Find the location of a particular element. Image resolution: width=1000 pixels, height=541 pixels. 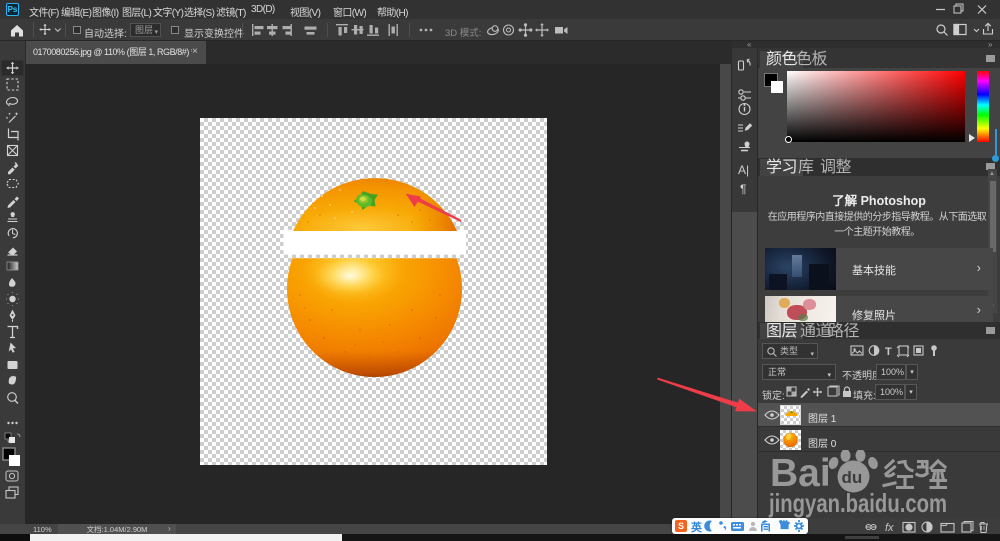

svg-text: fx is located at coordinates (889, 528).